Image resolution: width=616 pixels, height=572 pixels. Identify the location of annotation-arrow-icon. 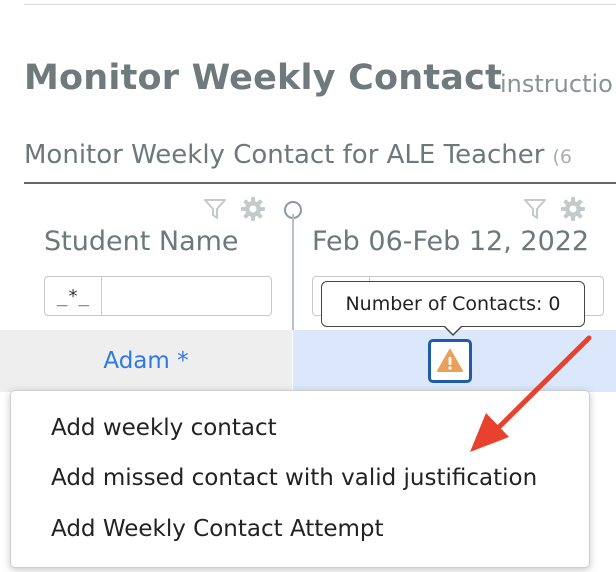
(531, 393).